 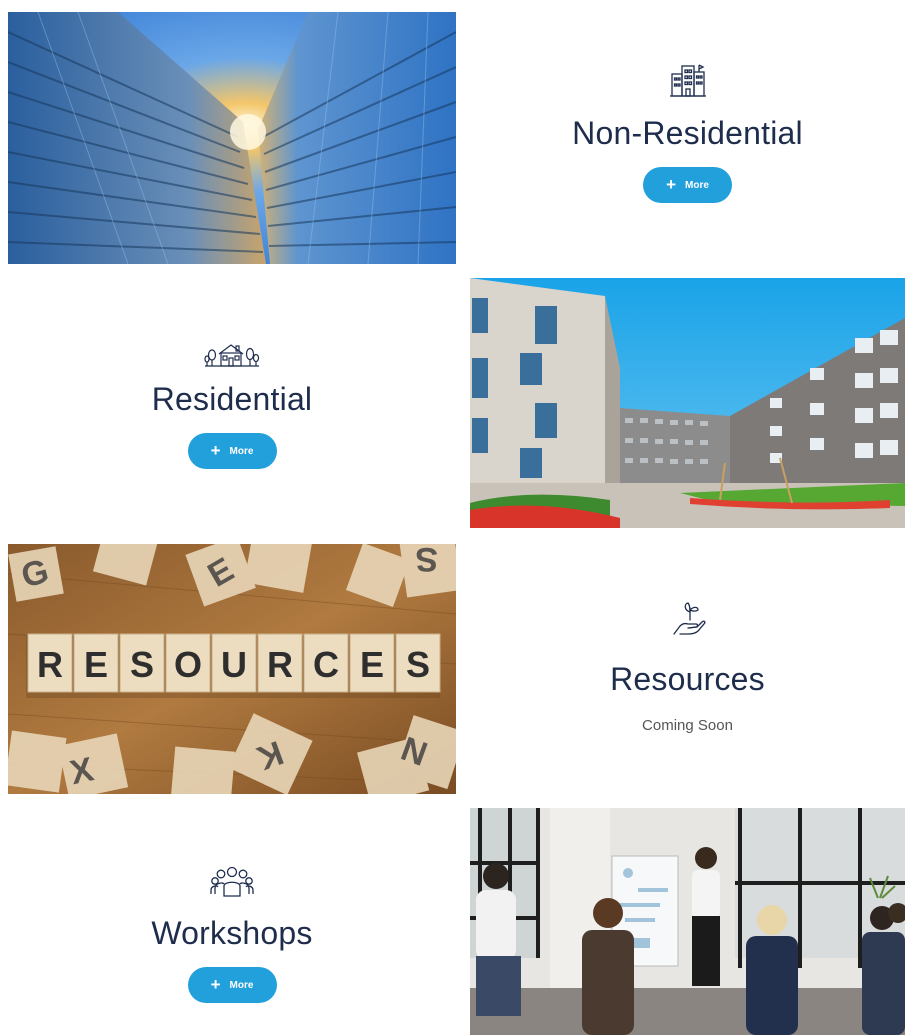 I want to click on residential-panel: Residential + More, so click(x=232, y=404).